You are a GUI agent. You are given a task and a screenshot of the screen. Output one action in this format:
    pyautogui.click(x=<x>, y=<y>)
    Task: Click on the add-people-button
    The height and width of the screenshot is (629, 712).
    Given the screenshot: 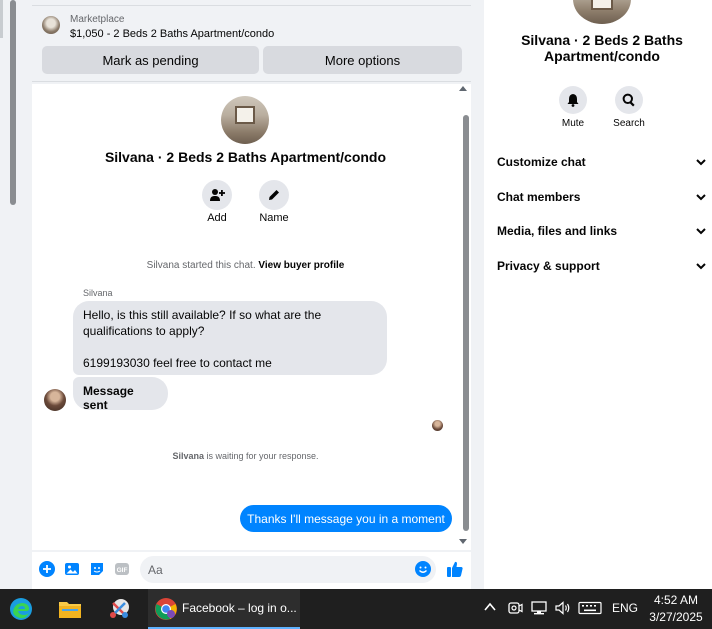 What is the action you would take?
    pyautogui.click(x=217, y=195)
    